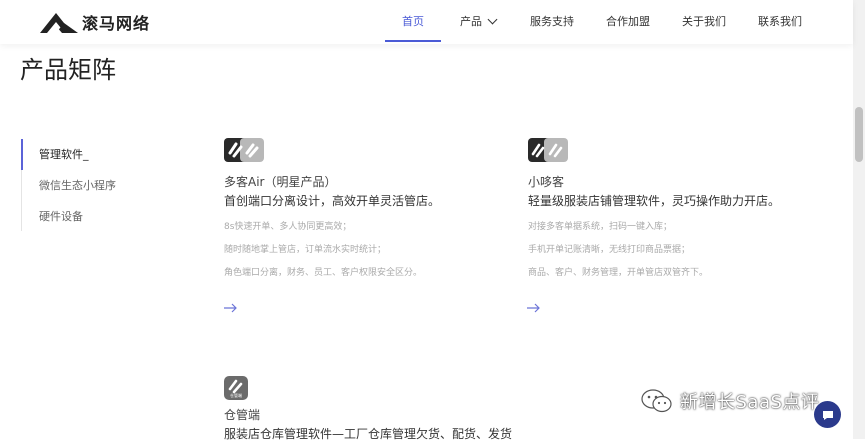 The height and width of the screenshot is (442, 865). I want to click on product-feature: 手机开单记账清晰，无线打印商品票据；, so click(609, 250).